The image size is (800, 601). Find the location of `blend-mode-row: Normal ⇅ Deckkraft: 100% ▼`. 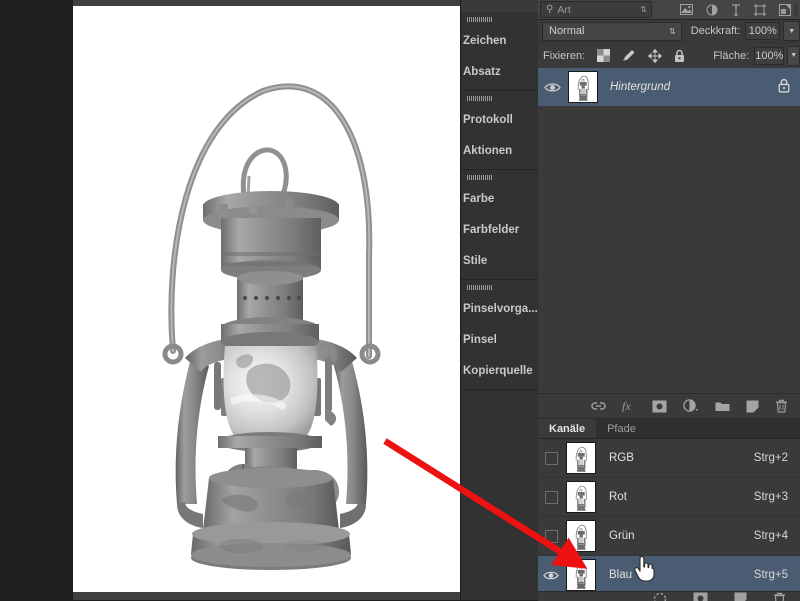

blend-mode-row: Normal ⇅ Deckkraft: 100% ▼ is located at coordinates (669, 31).